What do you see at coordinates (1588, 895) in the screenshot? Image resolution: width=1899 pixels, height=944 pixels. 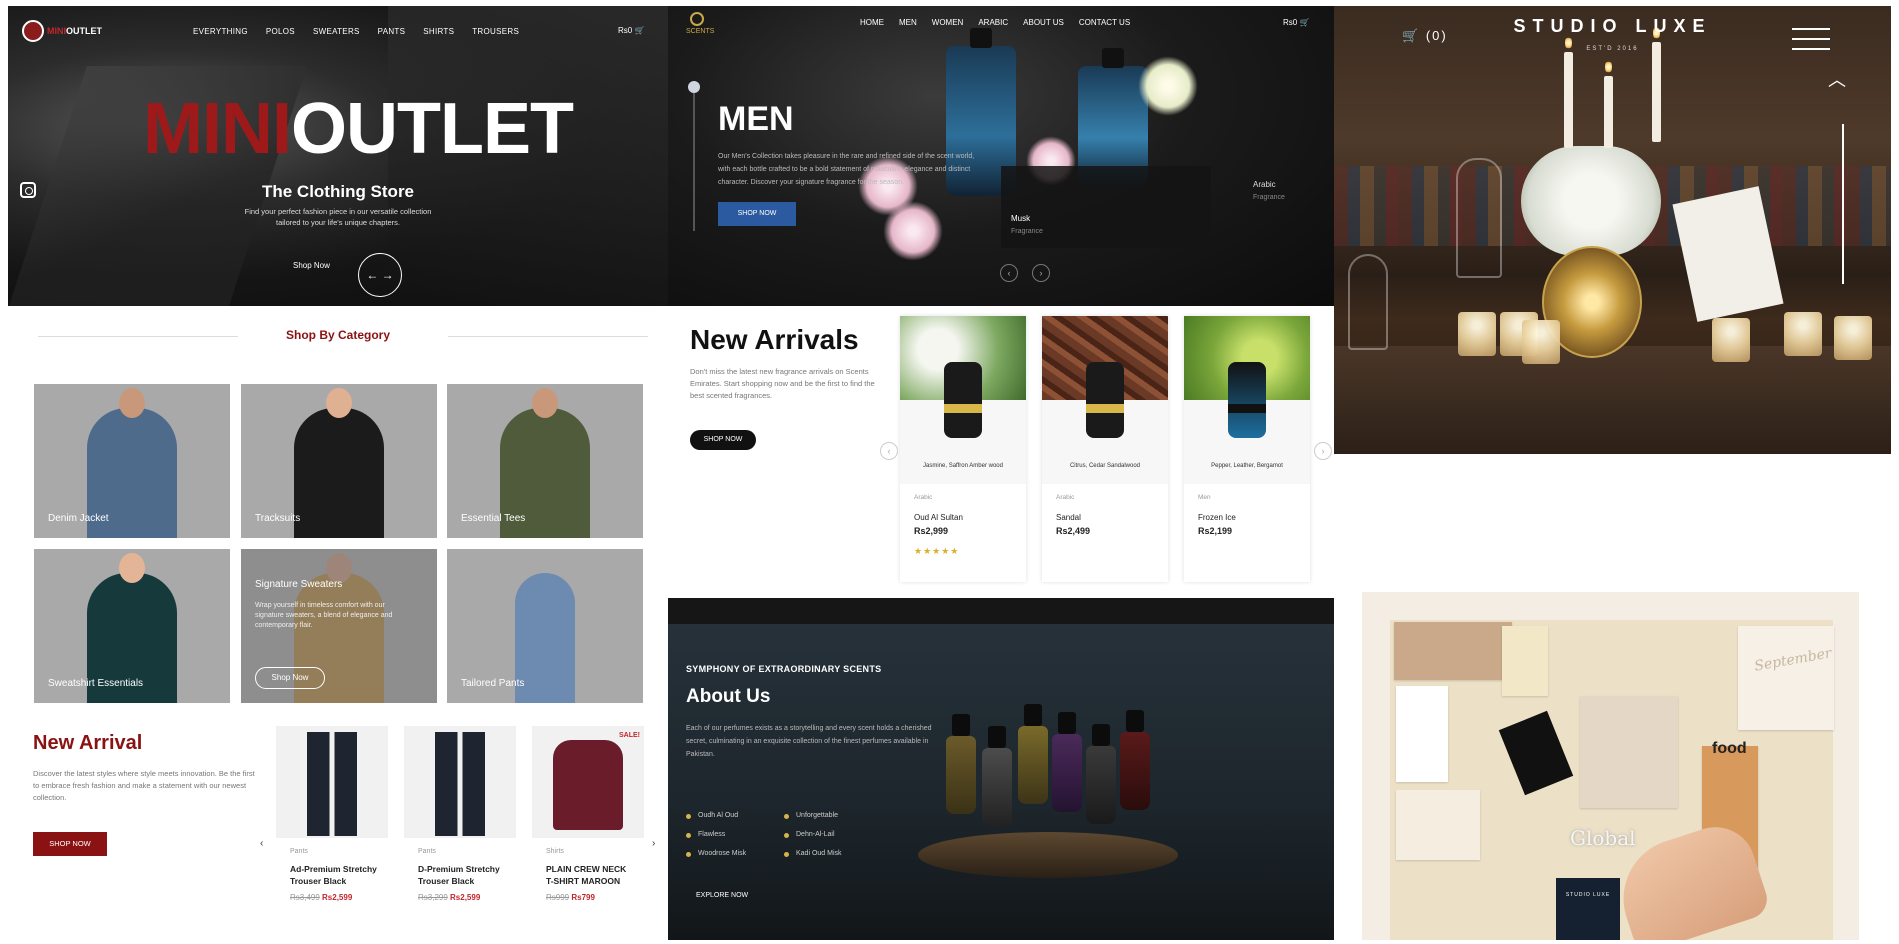 I see `business-card-text: STUDIO LUXE` at bounding box center [1588, 895].